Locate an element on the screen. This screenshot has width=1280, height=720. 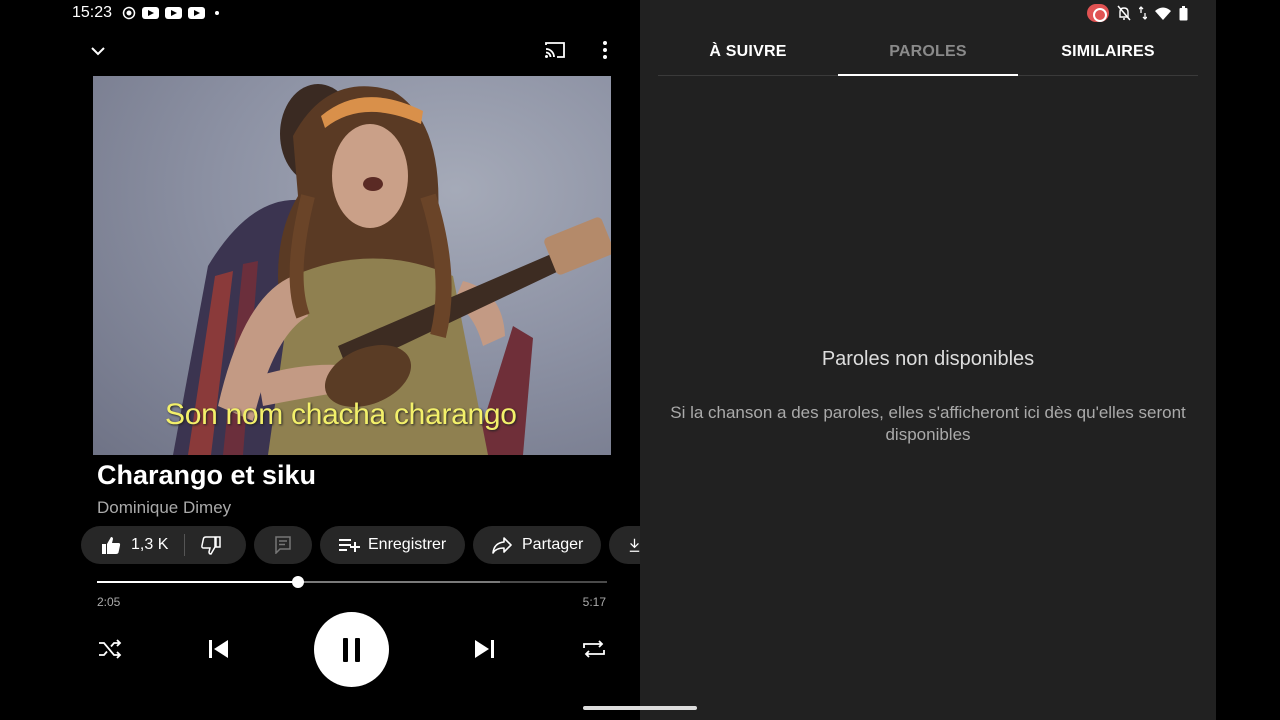
song-title: Charango et siku is located at coordinates (207, 475).